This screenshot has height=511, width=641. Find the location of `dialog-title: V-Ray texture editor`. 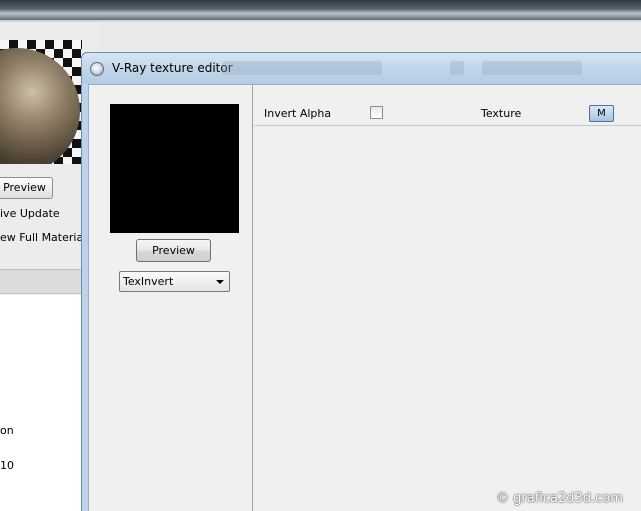

dialog-title: V-Ray texture editor is located at coordinates (172, 68).